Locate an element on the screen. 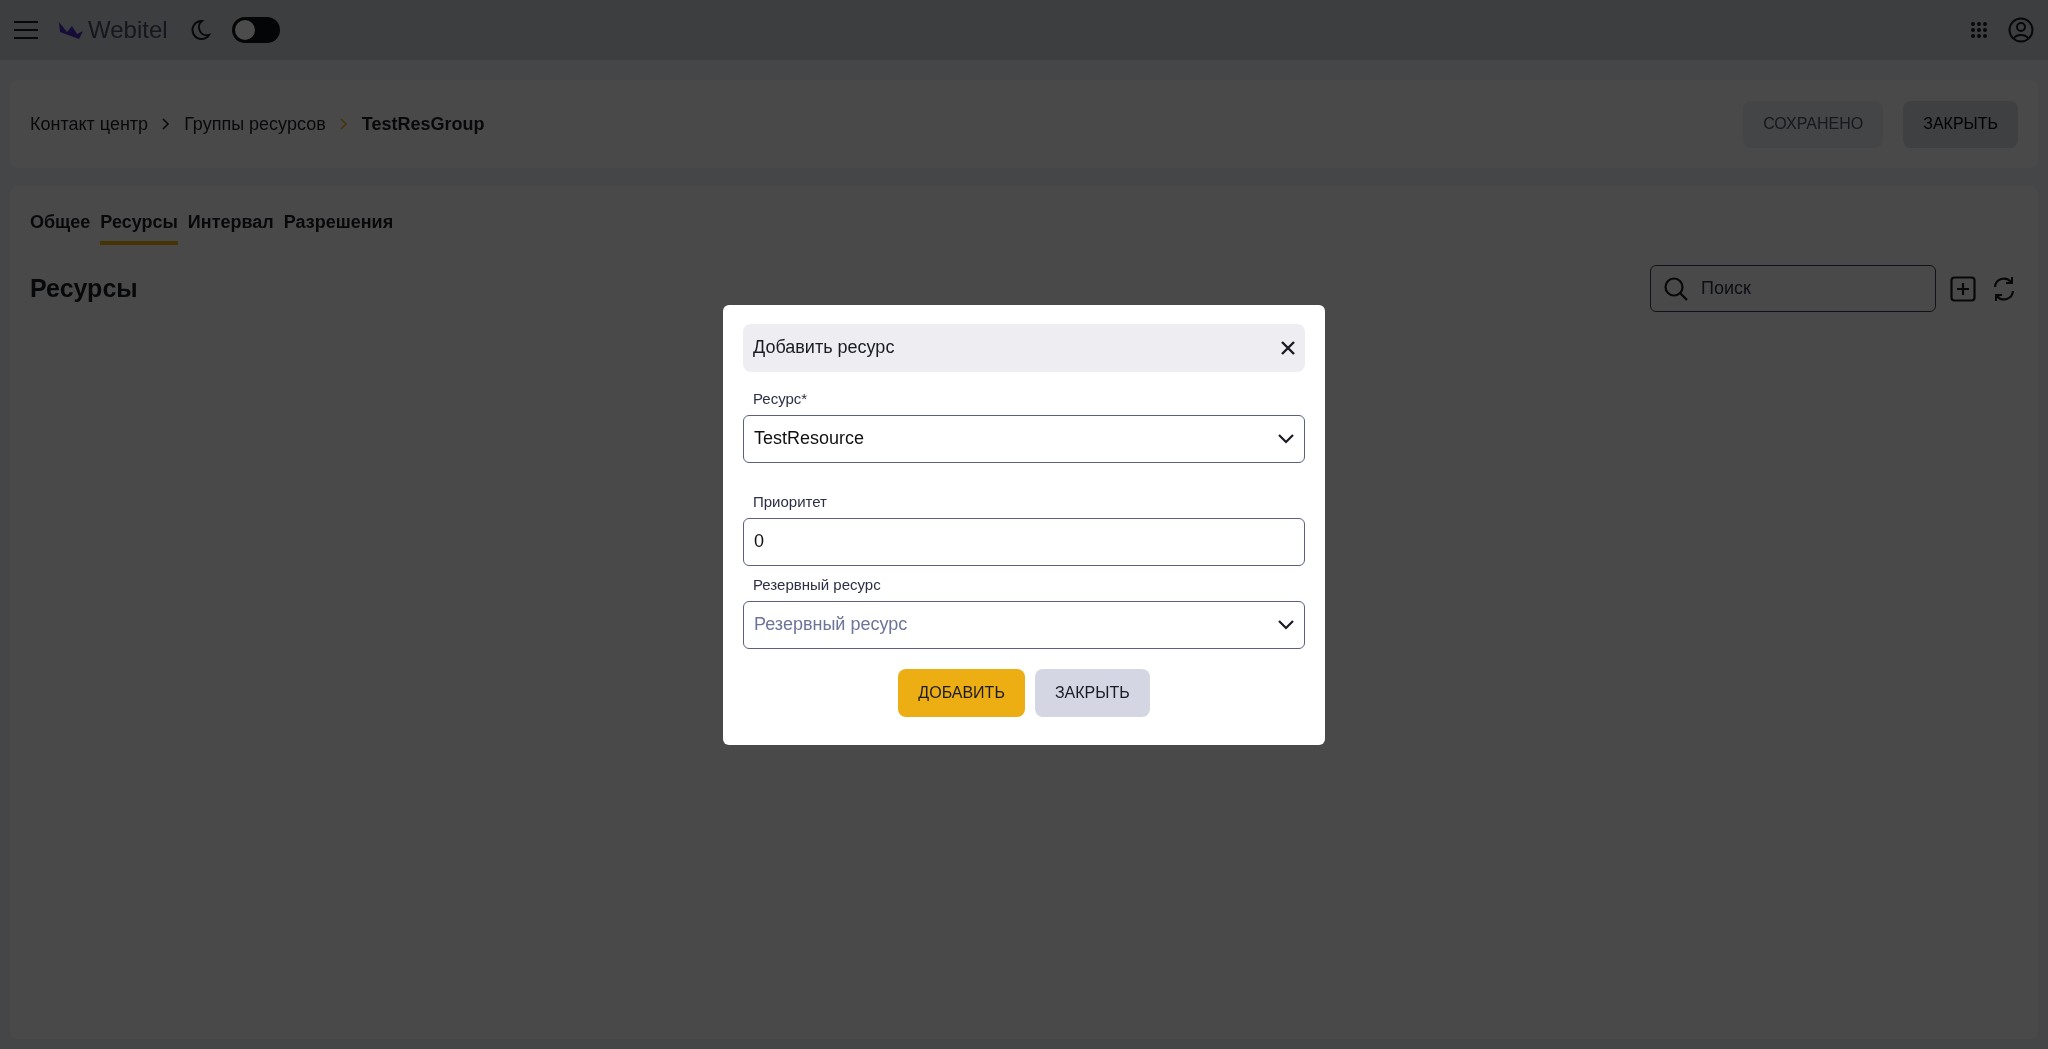 This screenshot has width=2048, height=1049. field-label: Ресурс* is located at coordinates (780, 398).